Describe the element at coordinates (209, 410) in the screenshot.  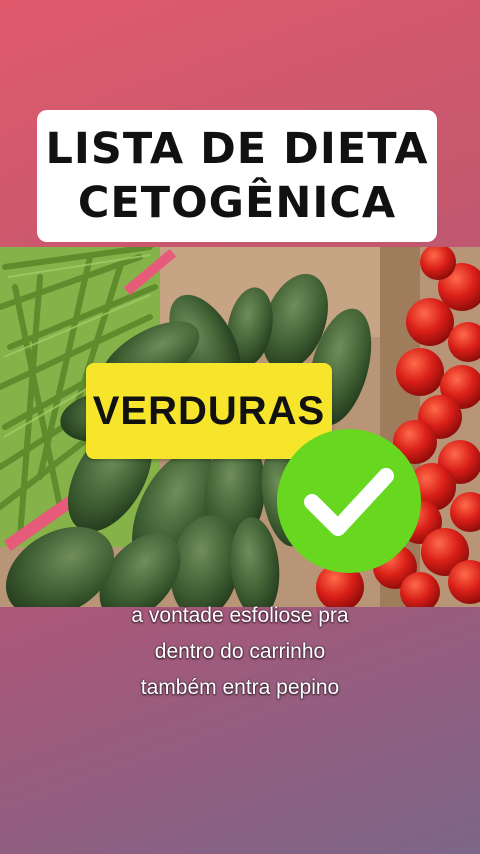
I see `category-badge-label: VERDURAS` at that location.